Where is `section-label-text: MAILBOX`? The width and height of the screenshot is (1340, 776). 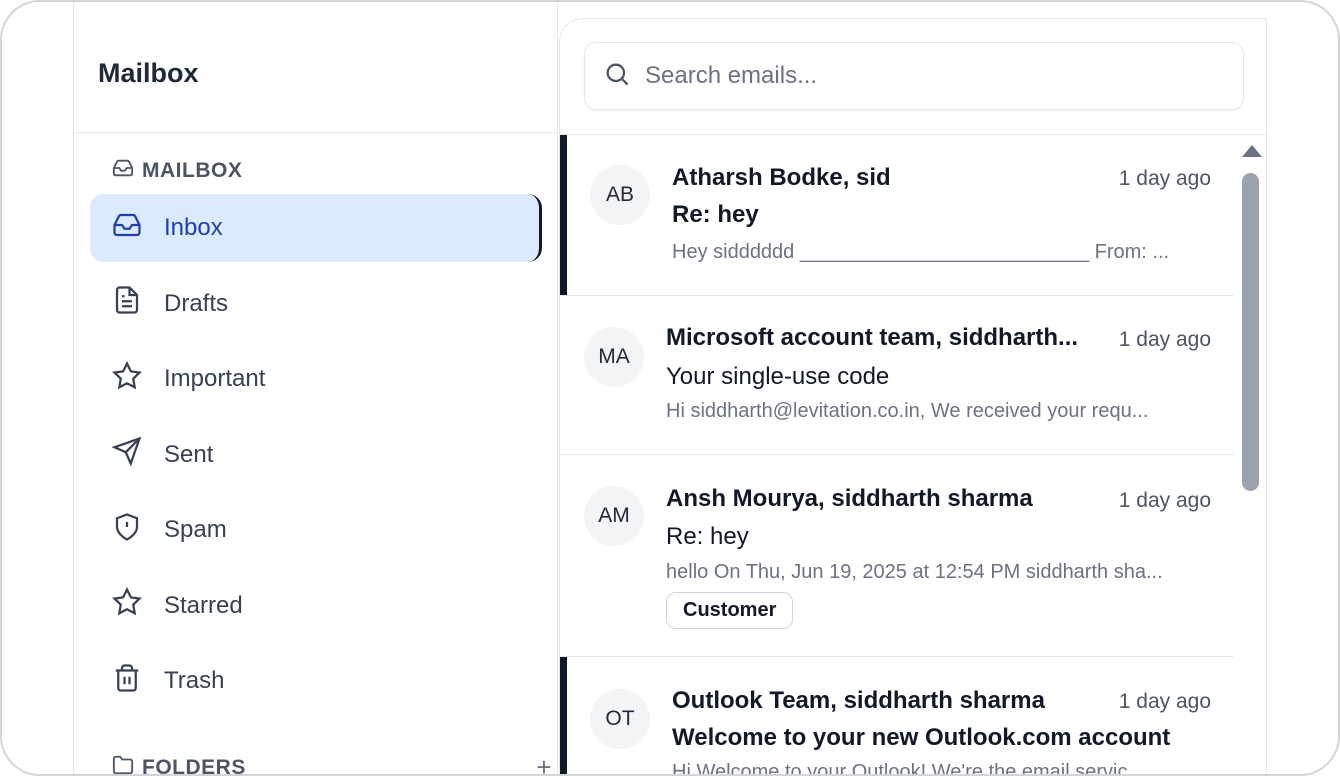 section-label-text: MAILBOX is located at coordinates (192, 170).